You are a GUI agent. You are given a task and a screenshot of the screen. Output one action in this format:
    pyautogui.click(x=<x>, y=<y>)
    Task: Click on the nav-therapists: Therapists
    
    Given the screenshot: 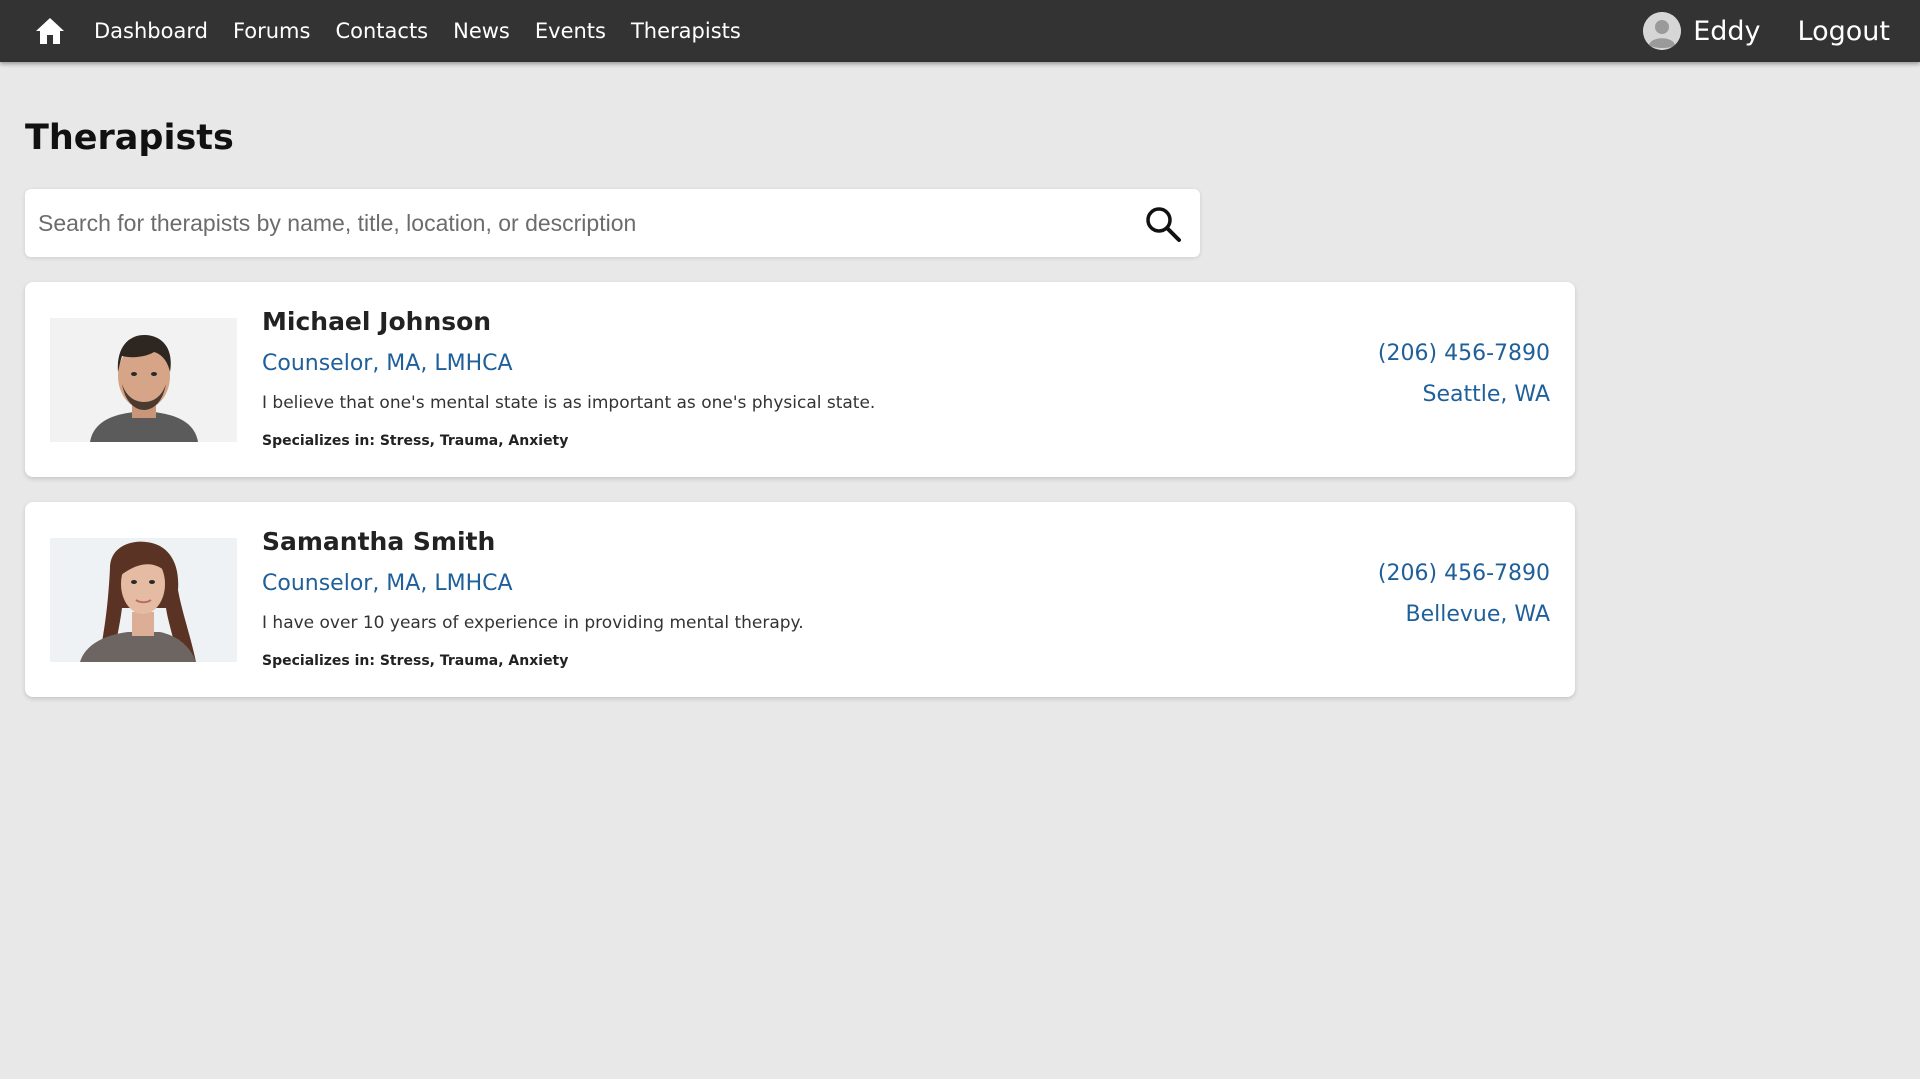 What is the action you would take?
    pyautogui.click(x=686, y=31)
    